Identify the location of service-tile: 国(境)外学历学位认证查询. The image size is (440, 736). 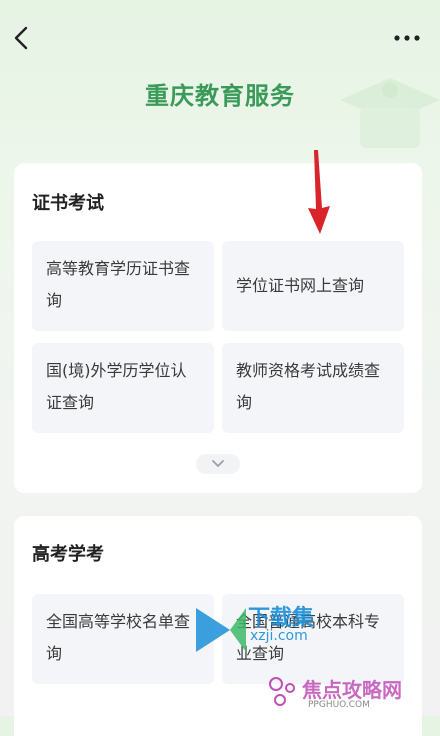
(123, 388).